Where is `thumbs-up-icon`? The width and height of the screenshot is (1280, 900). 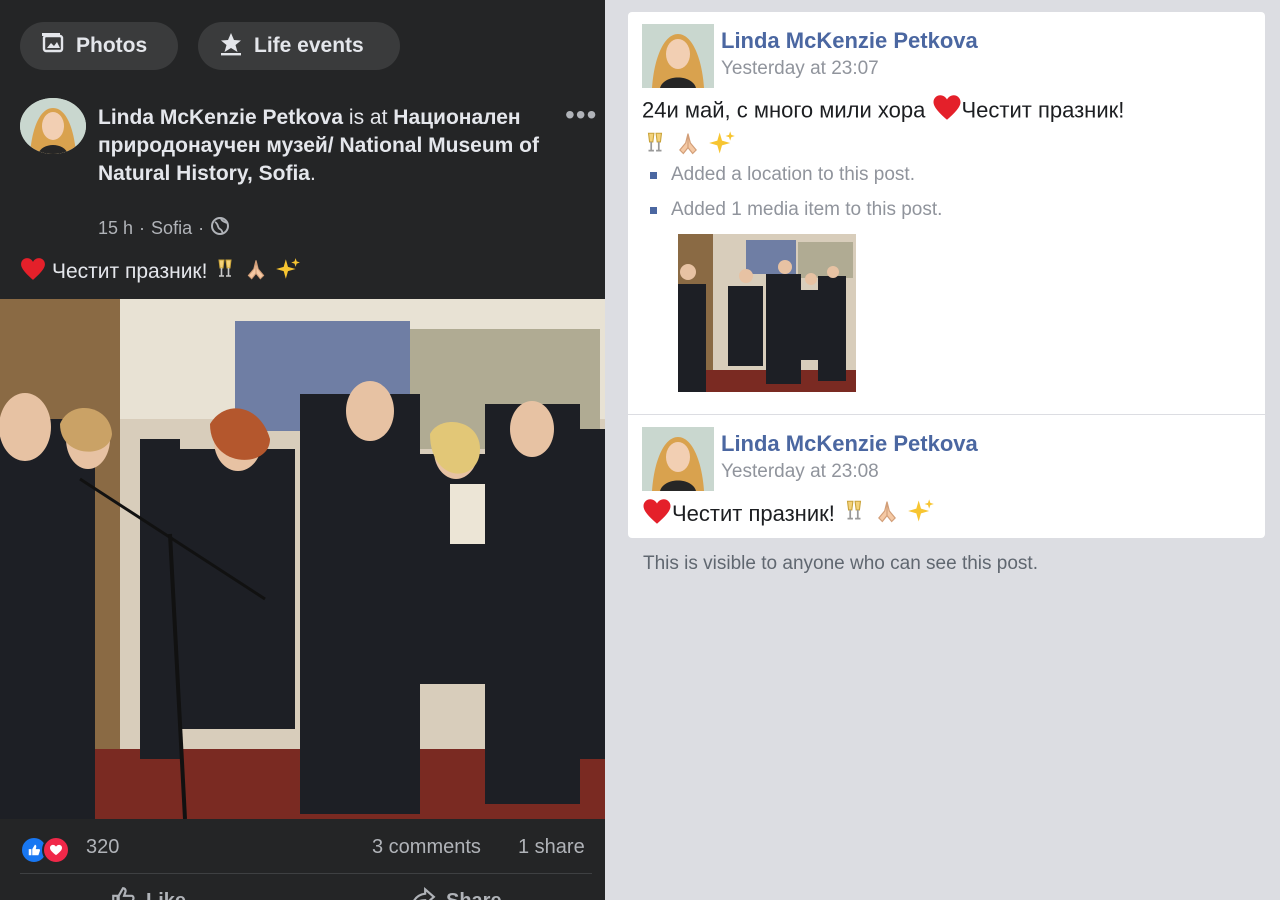 thumbs-up-icon is located at coordinates (123, 892).